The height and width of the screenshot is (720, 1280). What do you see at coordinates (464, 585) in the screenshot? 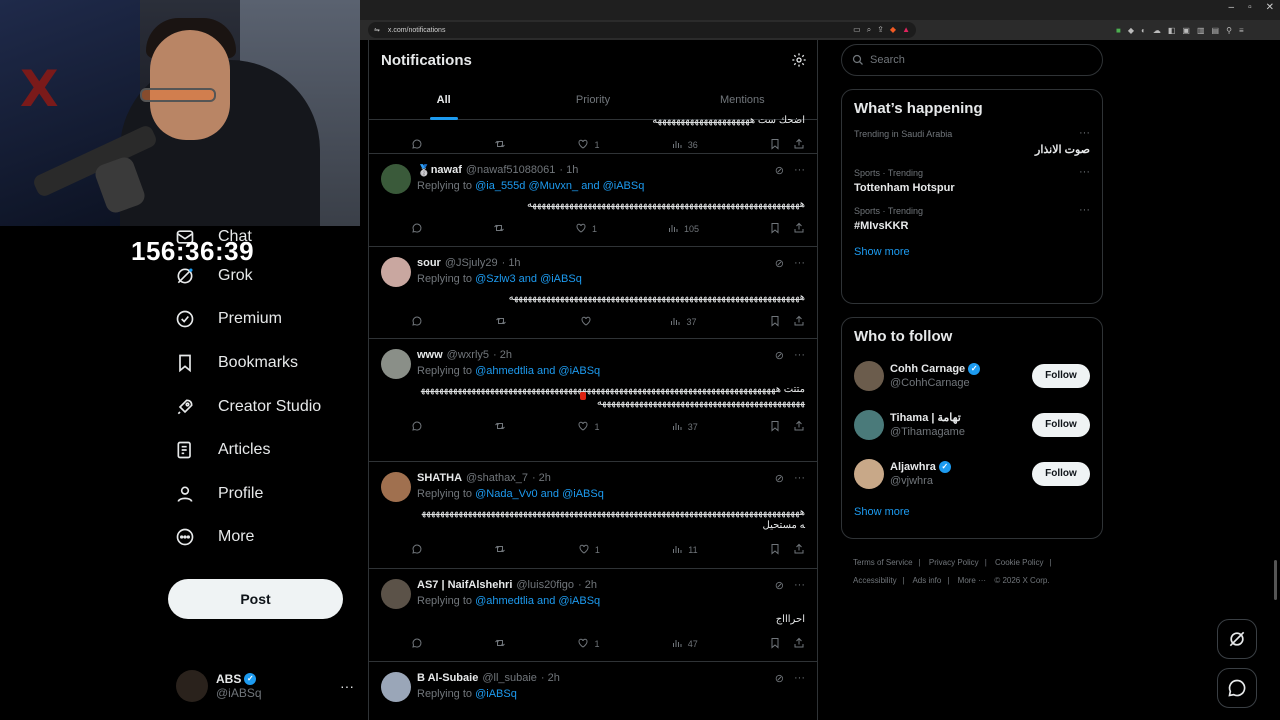
I see `author-name: AS7 | NaifAlshehri` at bounding box center [464, 585].